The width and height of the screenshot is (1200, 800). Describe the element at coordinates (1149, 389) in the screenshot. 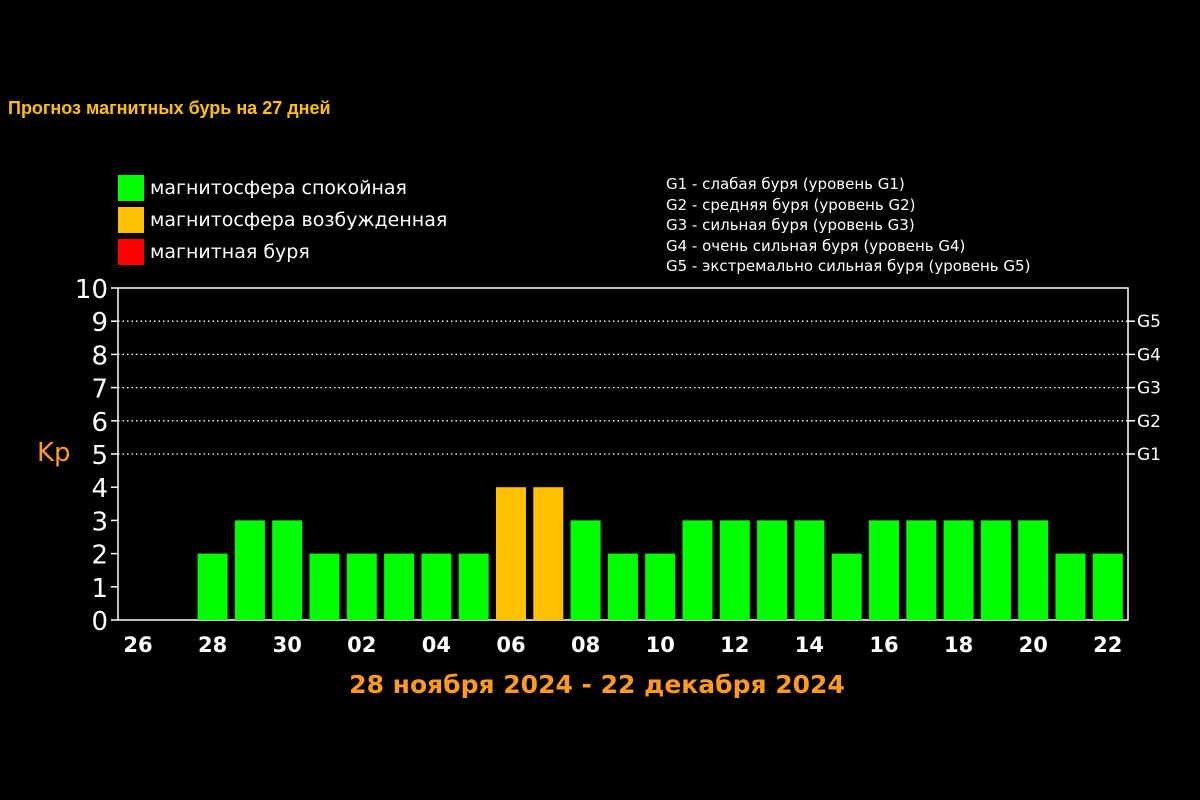

I see `right-tick-label-G3: G3` at that location.